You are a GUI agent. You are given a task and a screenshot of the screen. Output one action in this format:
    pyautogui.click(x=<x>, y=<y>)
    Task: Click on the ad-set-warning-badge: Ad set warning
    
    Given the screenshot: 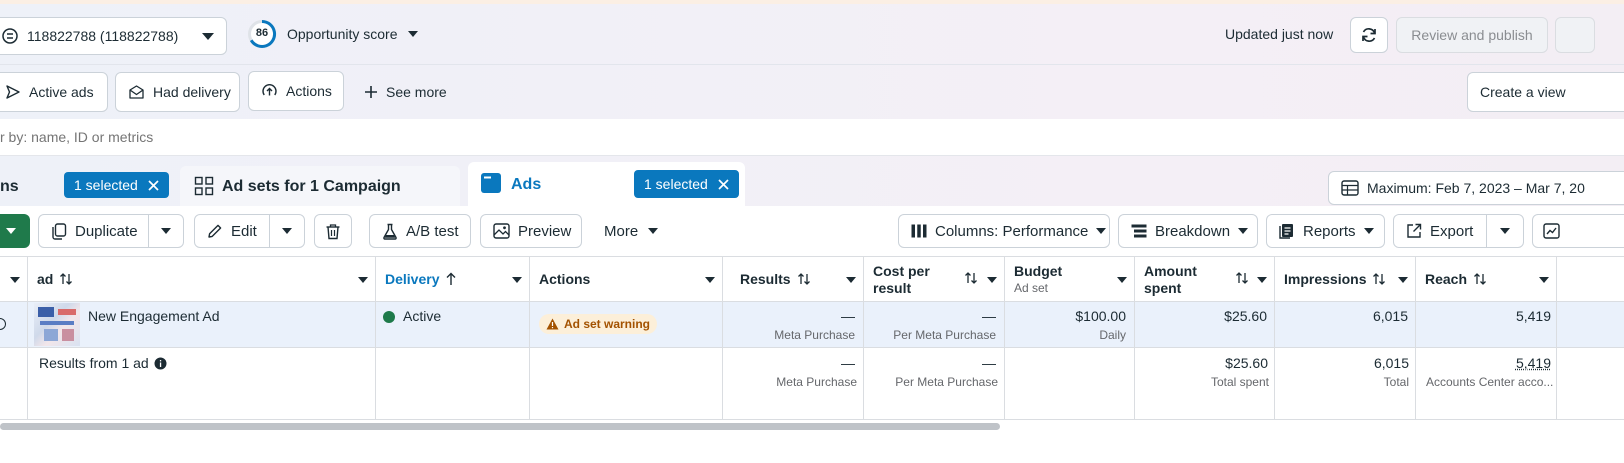 What is the action you would take?
    pyautogui.click(x=598, y=324)
    